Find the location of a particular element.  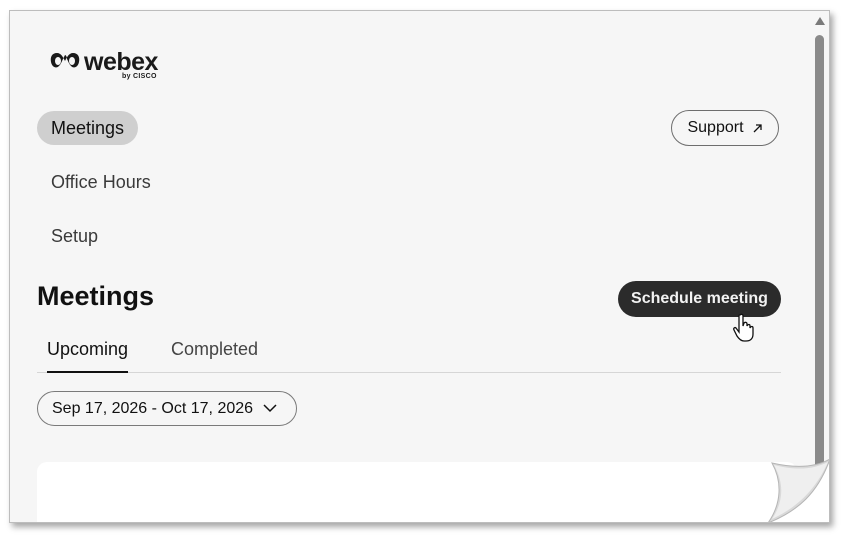

tab-label: Upcoming is located at coordinates (88, 349).